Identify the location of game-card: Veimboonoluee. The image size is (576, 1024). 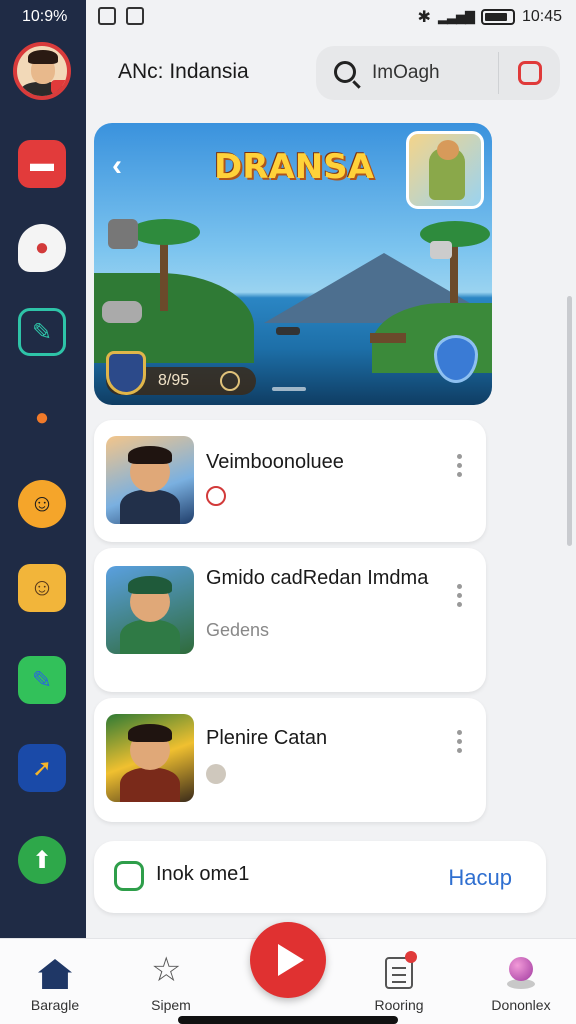
(290, 481).